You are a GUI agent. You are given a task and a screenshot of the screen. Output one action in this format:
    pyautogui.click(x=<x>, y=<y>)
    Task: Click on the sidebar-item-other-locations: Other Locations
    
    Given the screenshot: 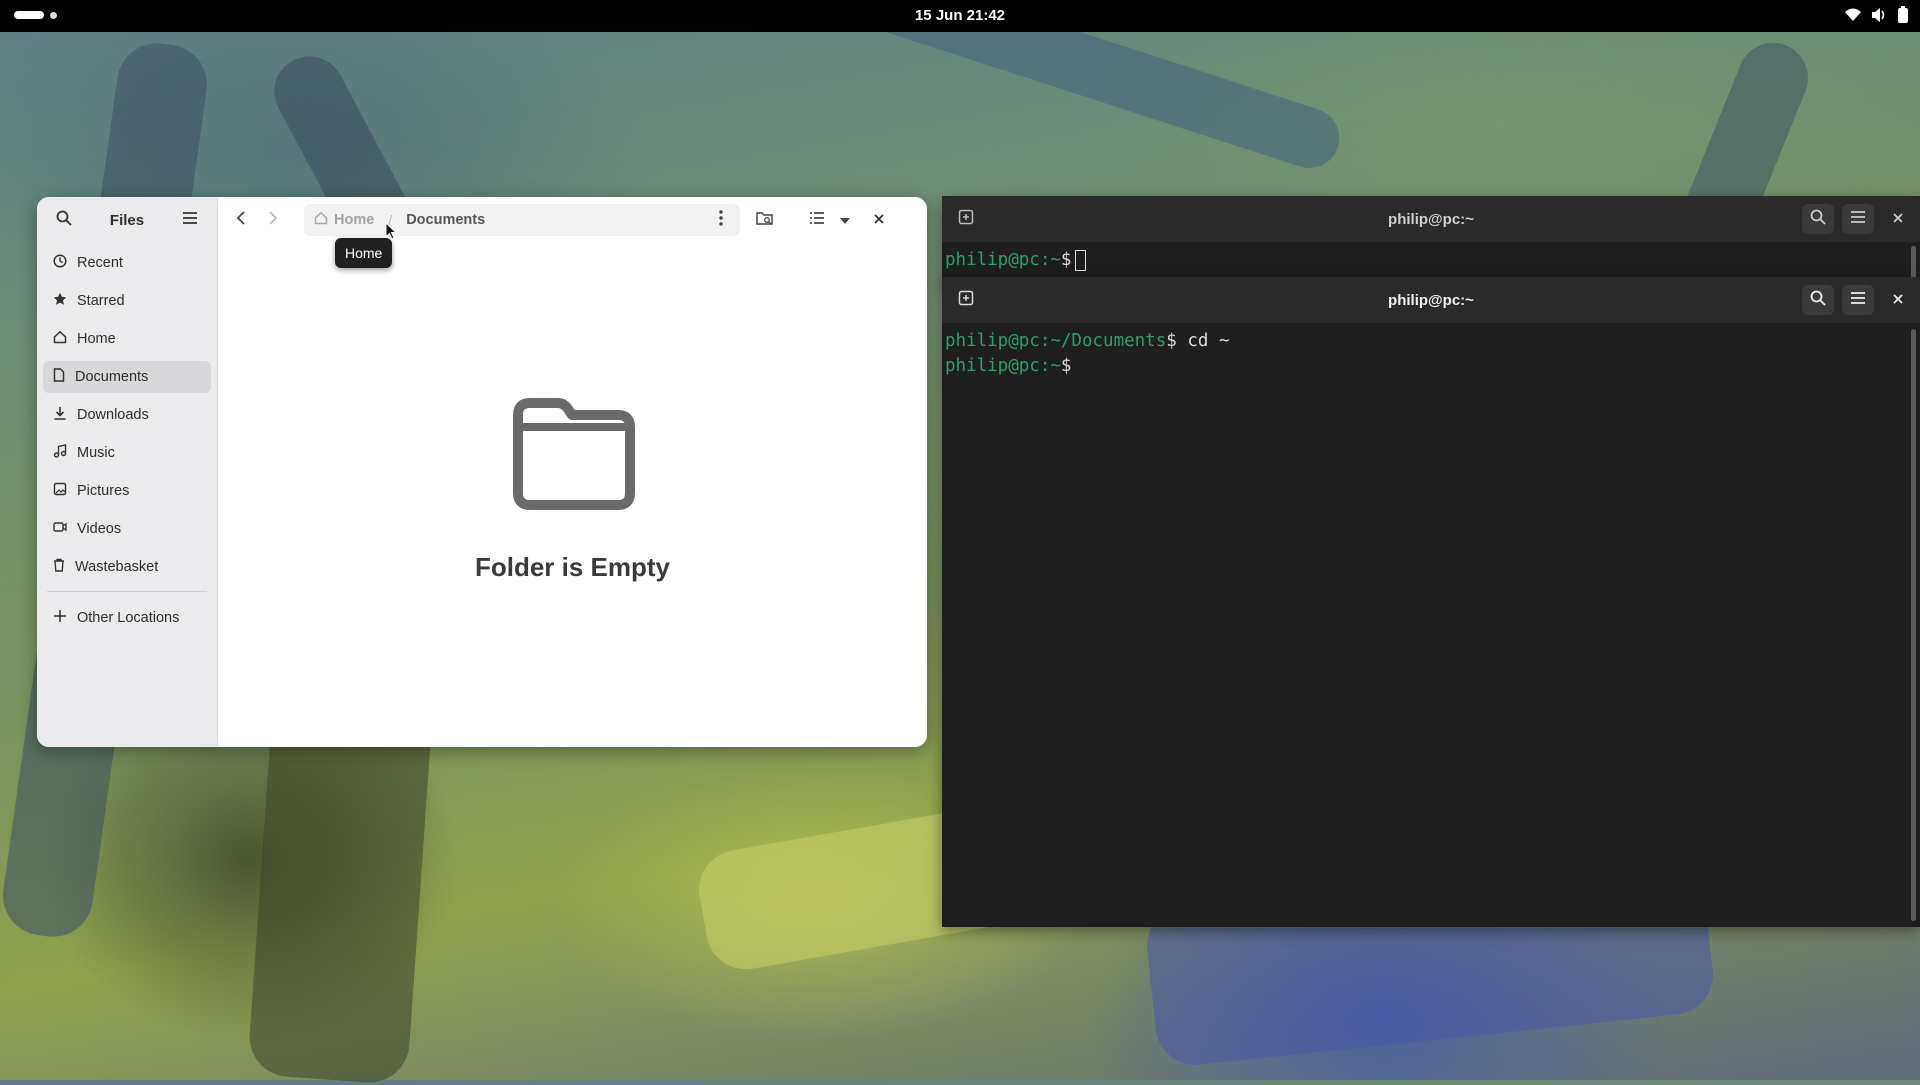 What is the action you would take?
    pyautogui.click(x=127, y=618)
    